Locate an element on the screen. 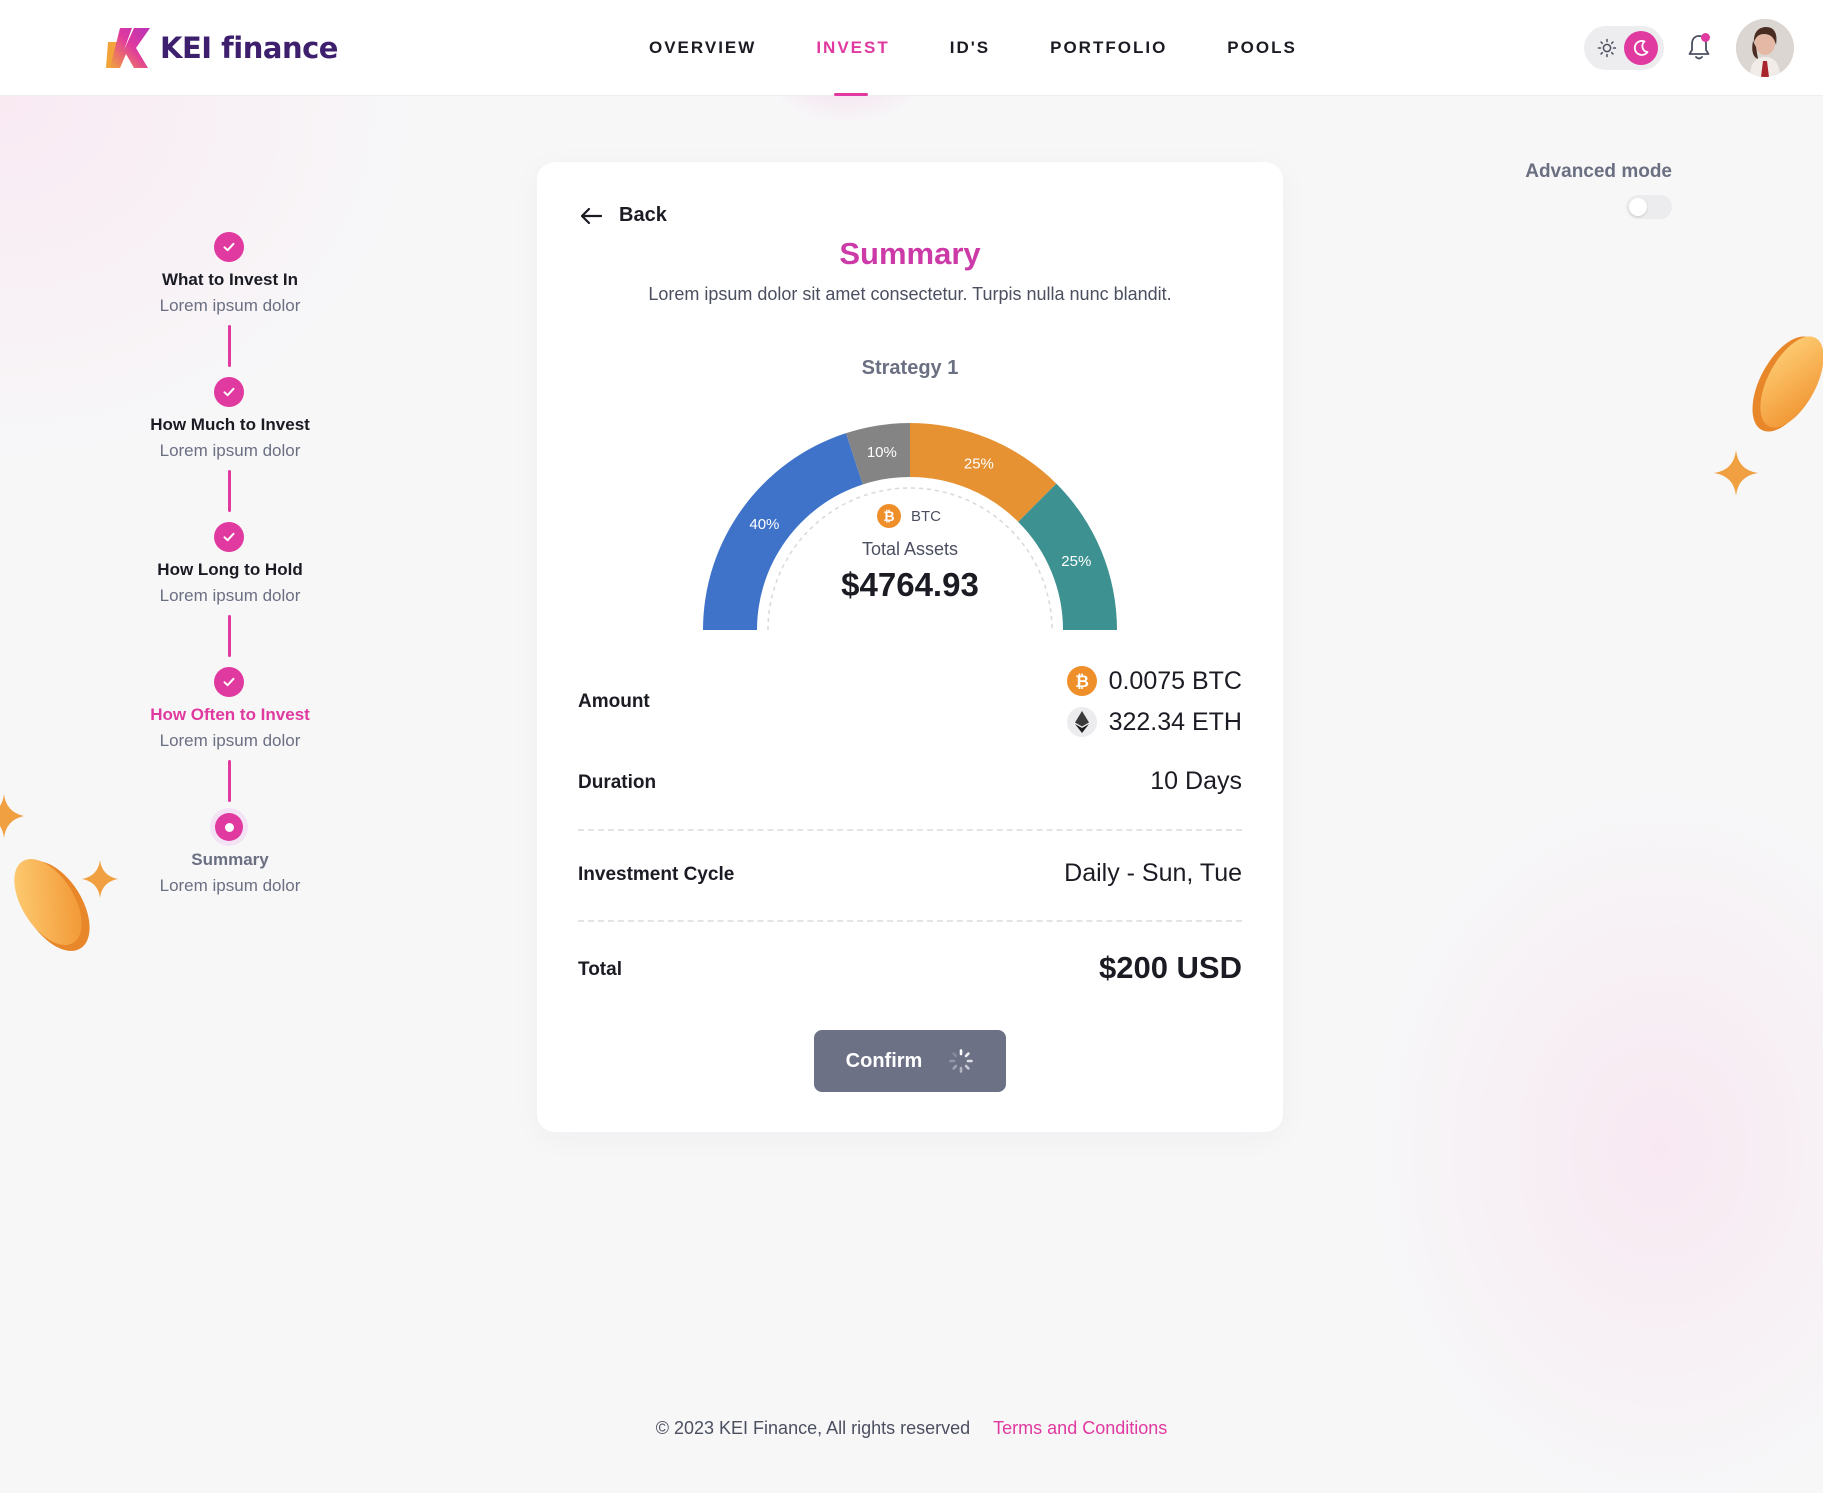 The width and height of the screenshot is (1823, 1493). nav-overview: OVERVIEW is located at coordinates (702, 48).